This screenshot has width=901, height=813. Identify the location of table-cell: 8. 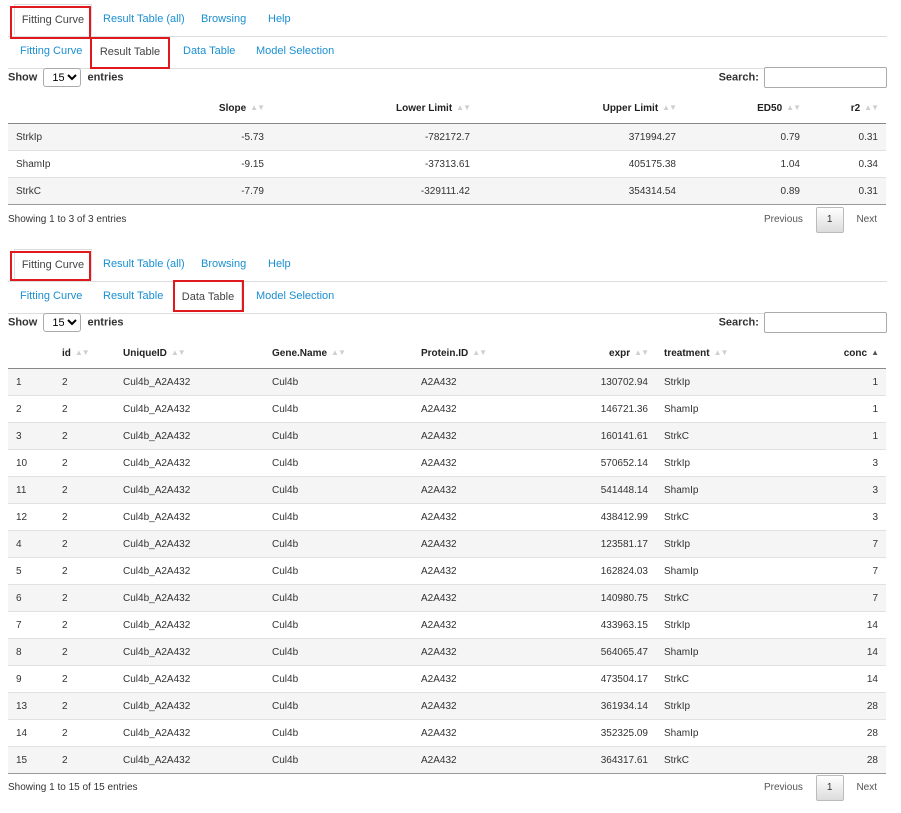
(31, 652).